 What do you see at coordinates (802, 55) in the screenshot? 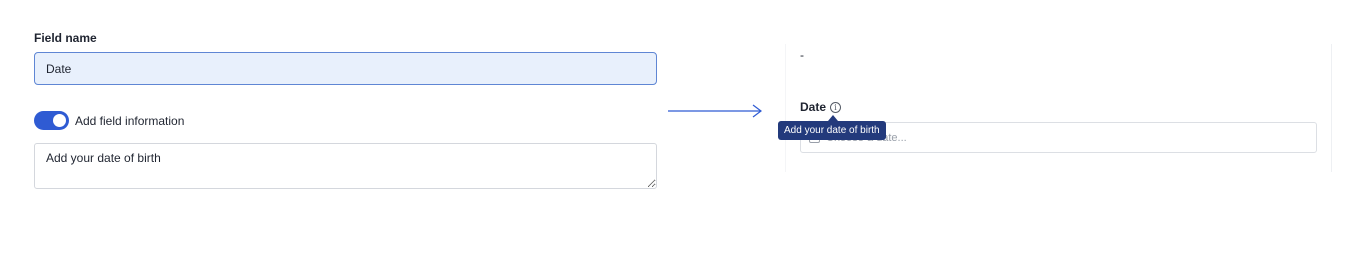
I see `preview-dash: -` at bounding box center [802, 55].